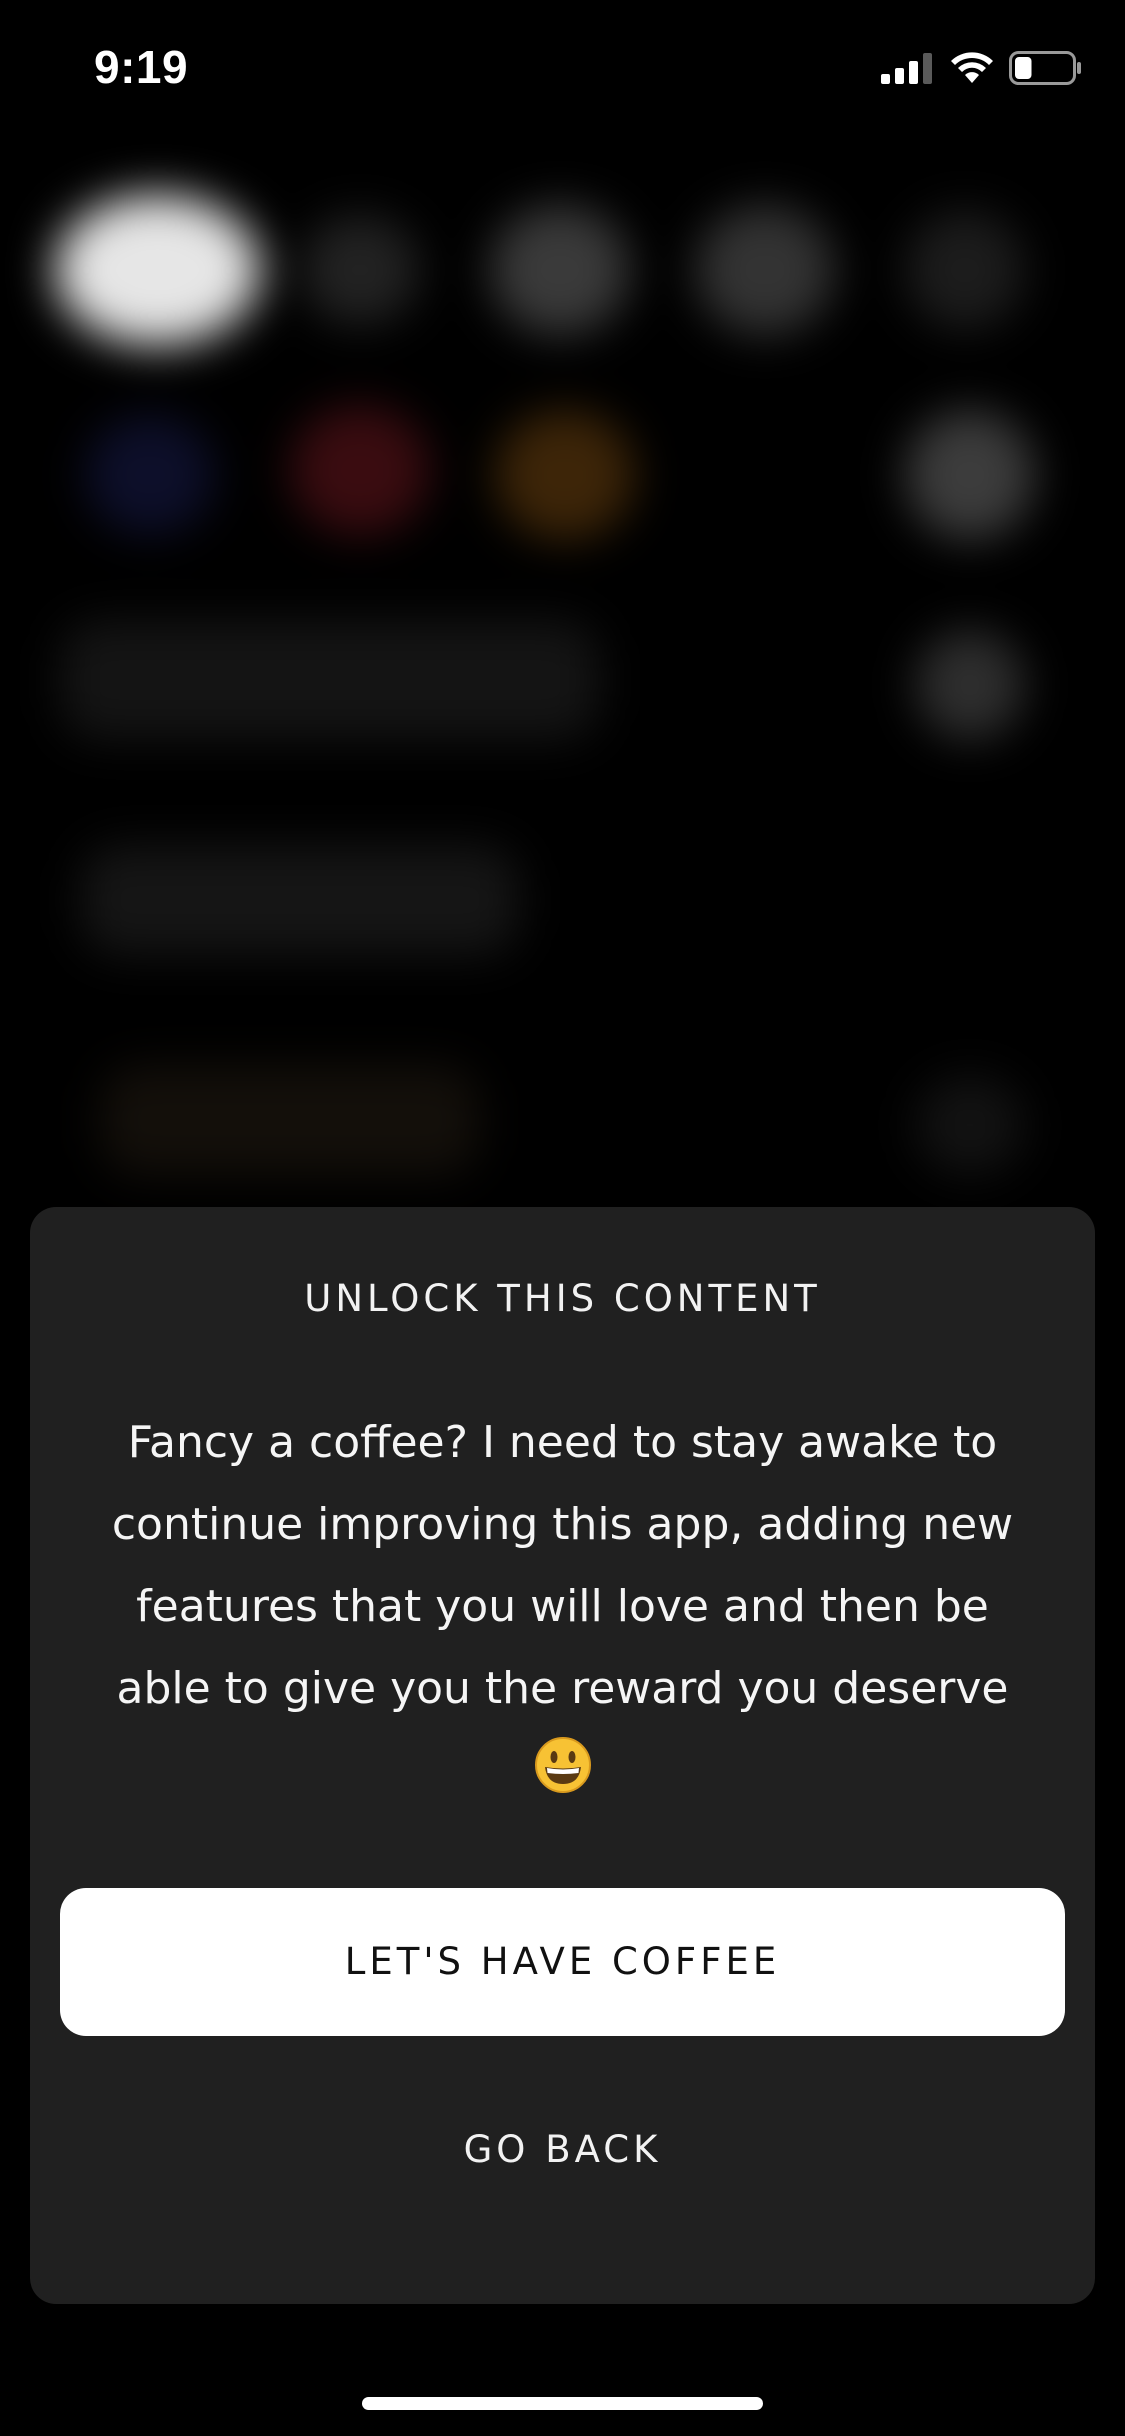 The width and height of the screenshot is (1125, 2436). Describe the element at coordinates (562, 2150) in the screenshot. I see `go-back-button: GO BACK` at that location.